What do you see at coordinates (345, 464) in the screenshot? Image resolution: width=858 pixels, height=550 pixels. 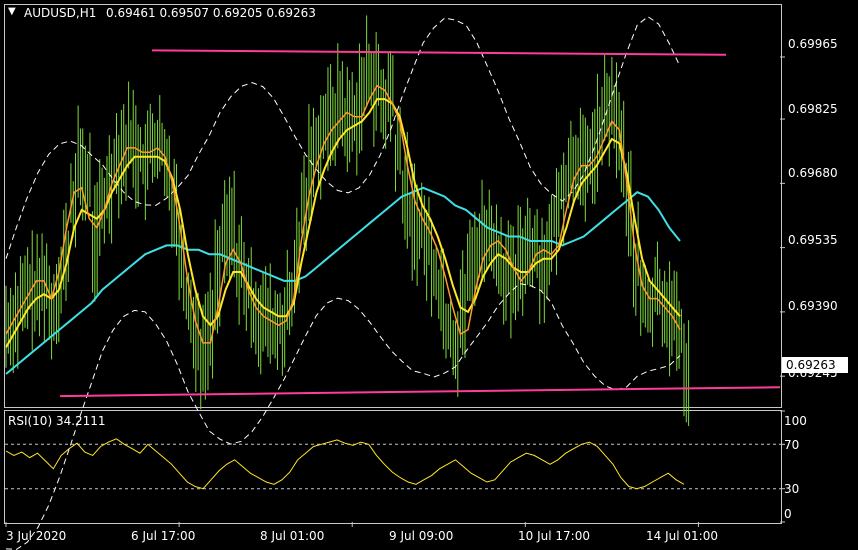 I see `rsi-line` at bounding box center [345, 464].